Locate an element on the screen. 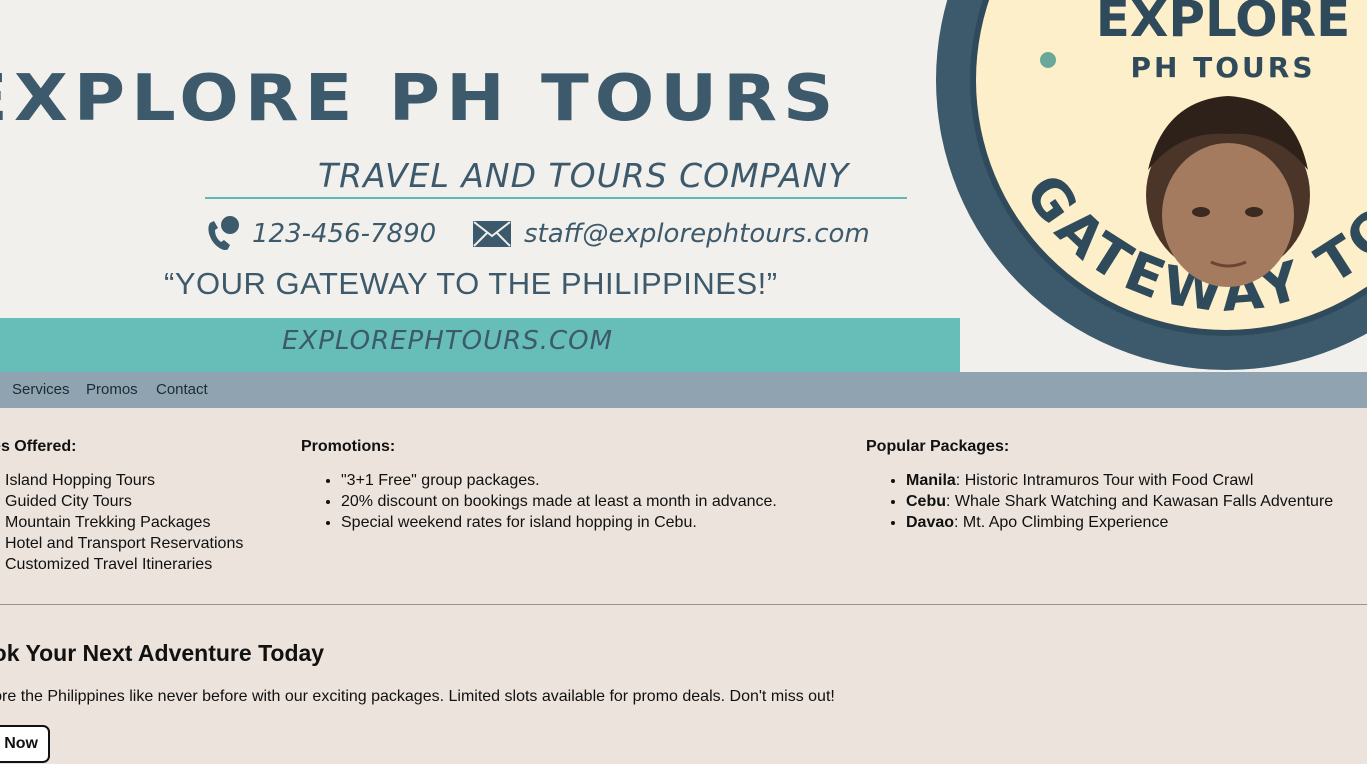 This screenshot has height=764, width=1367. services-heading: Services Offered: is located at coordinates (38, 446).